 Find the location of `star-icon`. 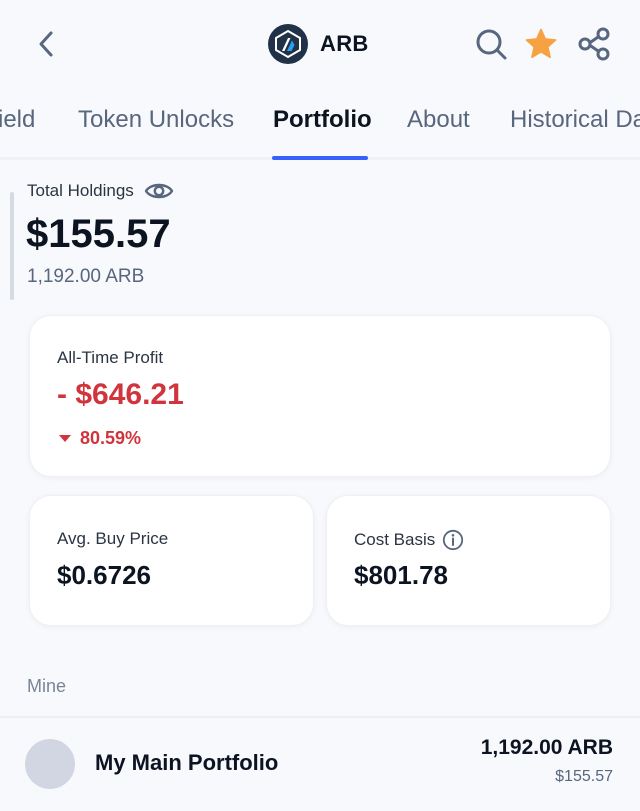

star-icon is located at coordinates (541, 43).